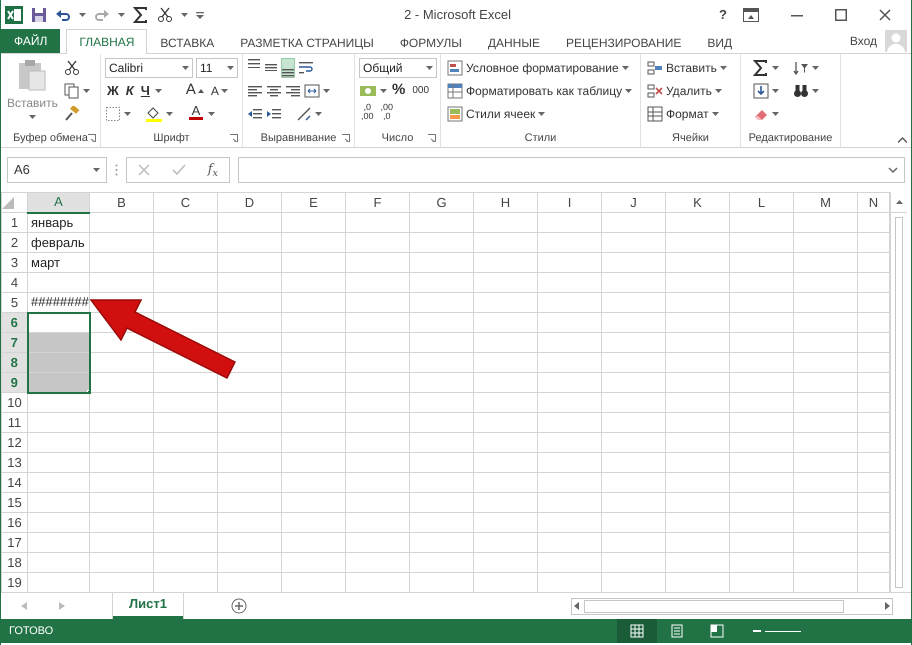 This screenshot has height=645, width=912. I want to click on row-header: 6, so click(15, 322).